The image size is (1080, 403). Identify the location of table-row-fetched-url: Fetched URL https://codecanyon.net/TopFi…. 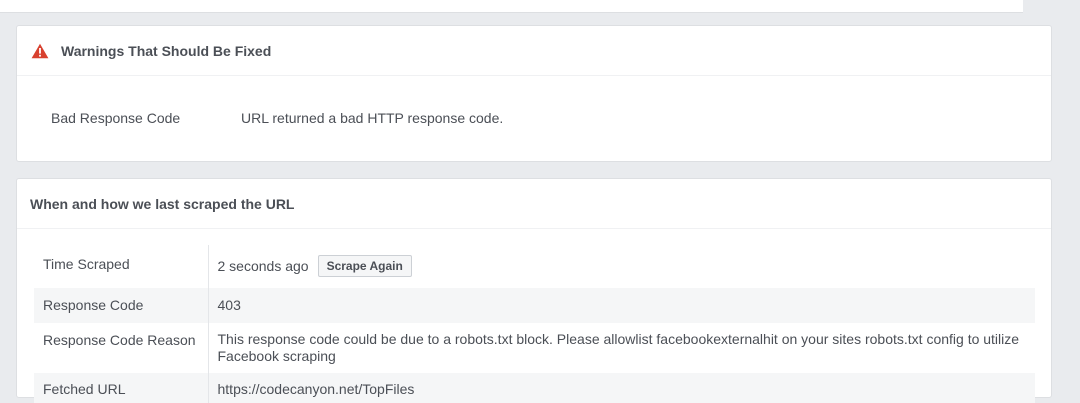
(534, 388).